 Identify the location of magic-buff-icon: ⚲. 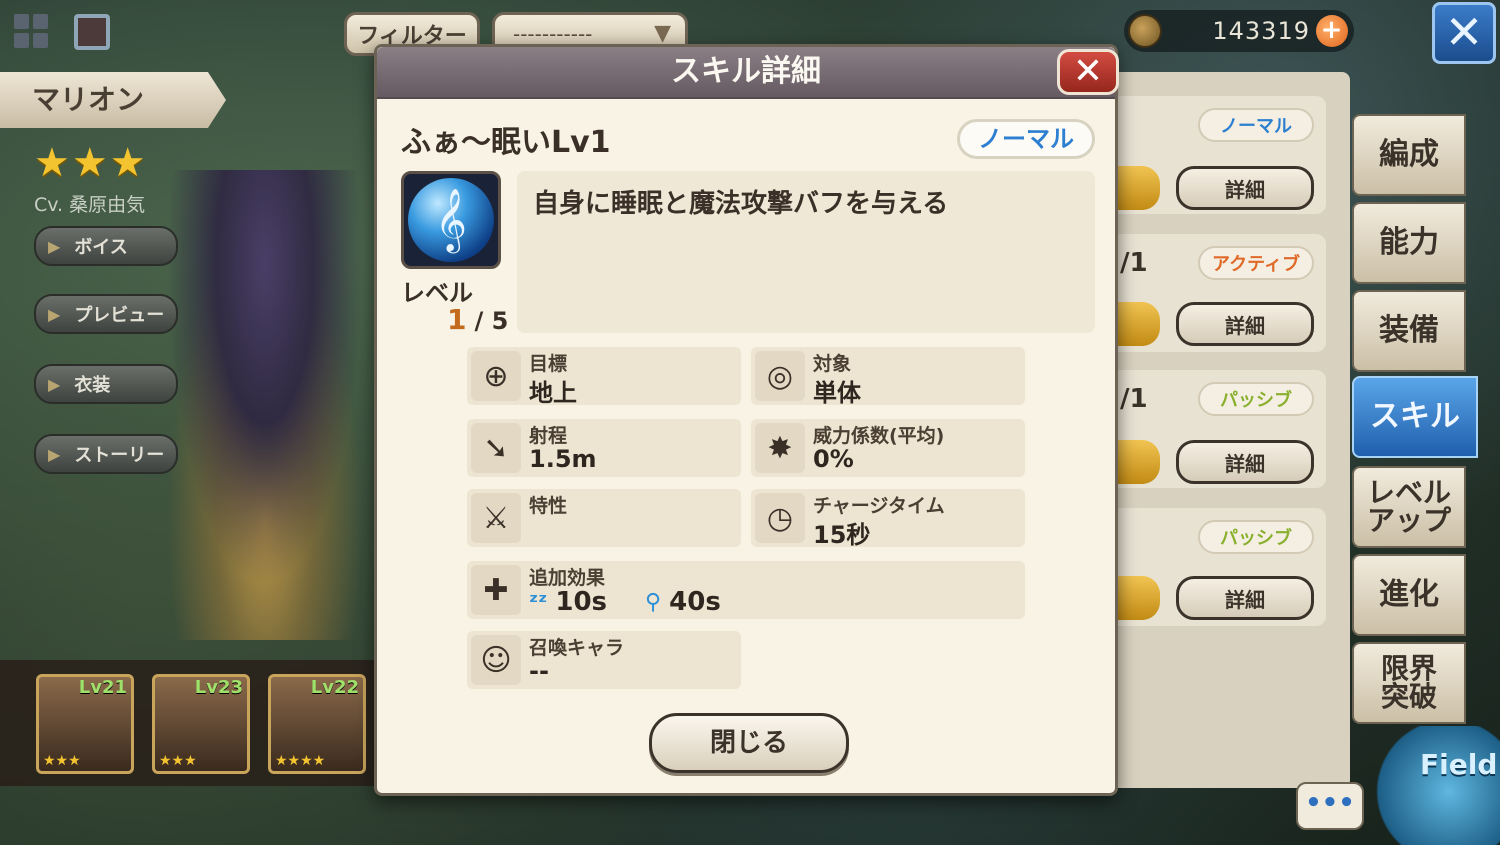
(653, 602).